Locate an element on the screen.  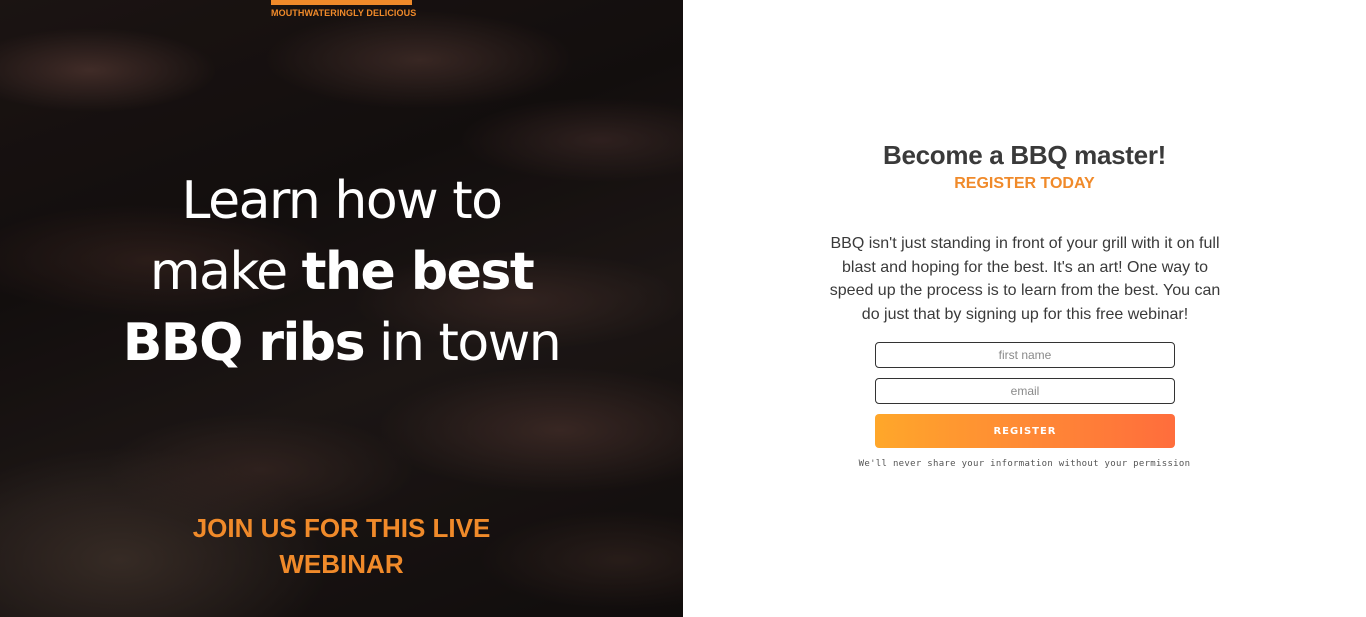
headline-line-3-bold: BBQ ribs is located at coordinates (244, 343).